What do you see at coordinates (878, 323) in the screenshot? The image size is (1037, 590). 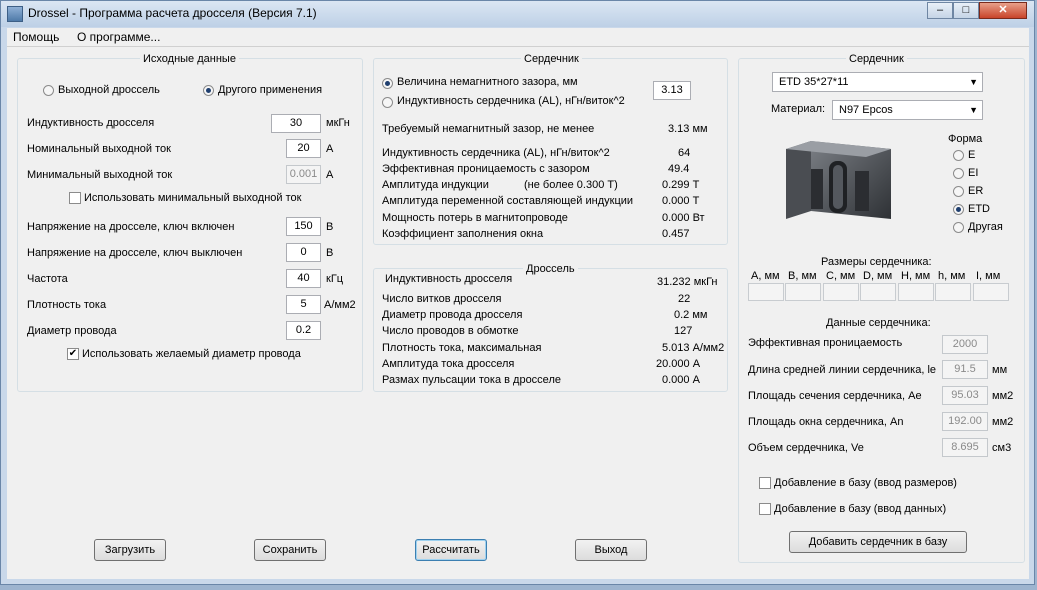 I see `core-data-title: Данные сердечника:` at bounding box center [878, 323].